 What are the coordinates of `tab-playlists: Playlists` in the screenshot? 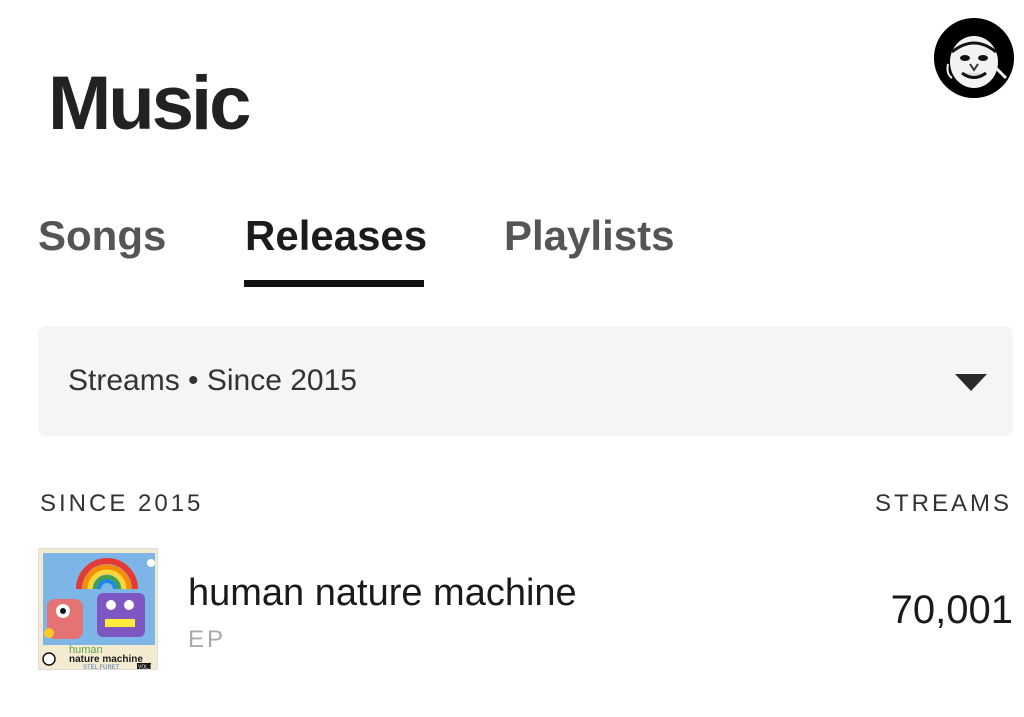 It's located at (589, 236).